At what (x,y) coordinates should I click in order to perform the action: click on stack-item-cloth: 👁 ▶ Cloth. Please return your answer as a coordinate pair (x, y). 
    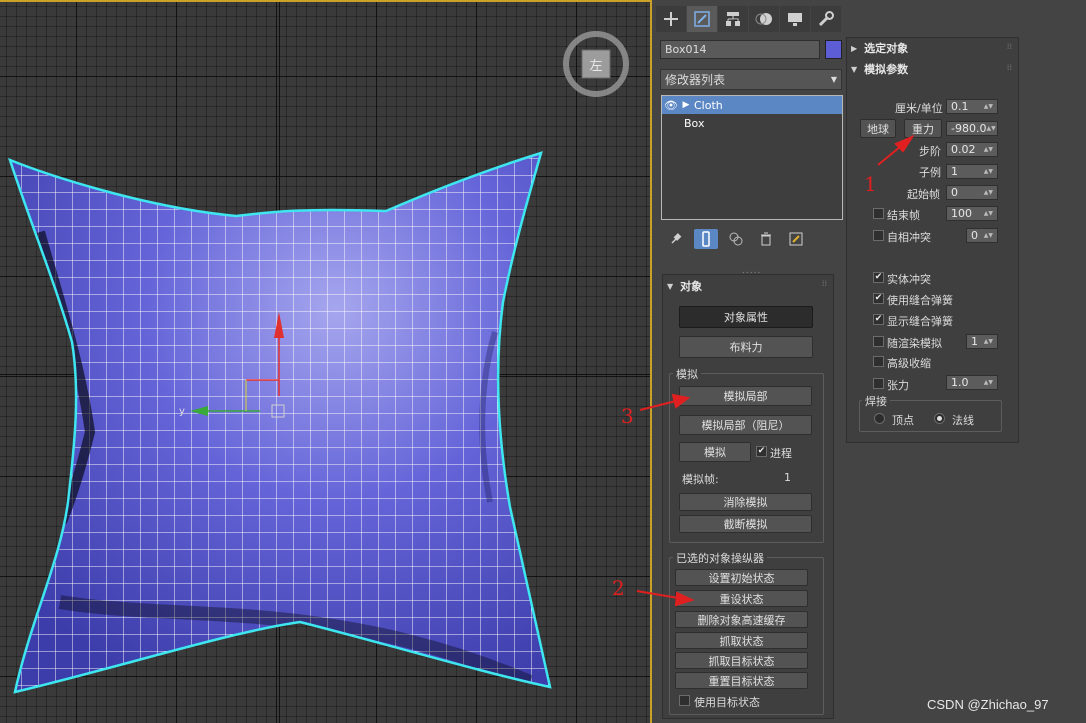
    Looking at the image, I should click on (752, 105).